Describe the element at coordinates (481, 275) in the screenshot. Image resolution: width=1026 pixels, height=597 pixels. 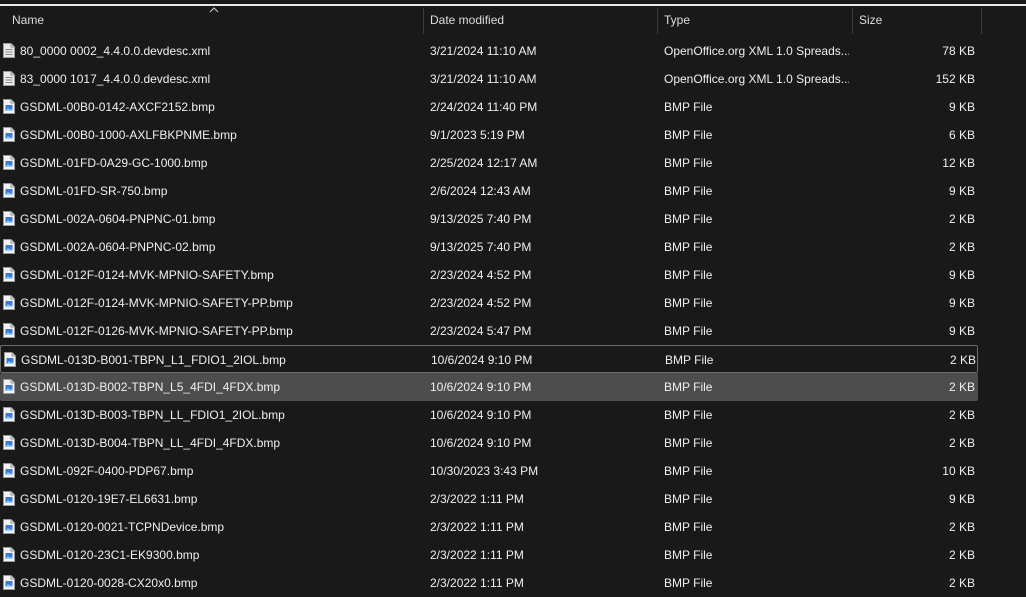
I see `file-date-modified: 2/23/2024 4:52 PM` at that location.